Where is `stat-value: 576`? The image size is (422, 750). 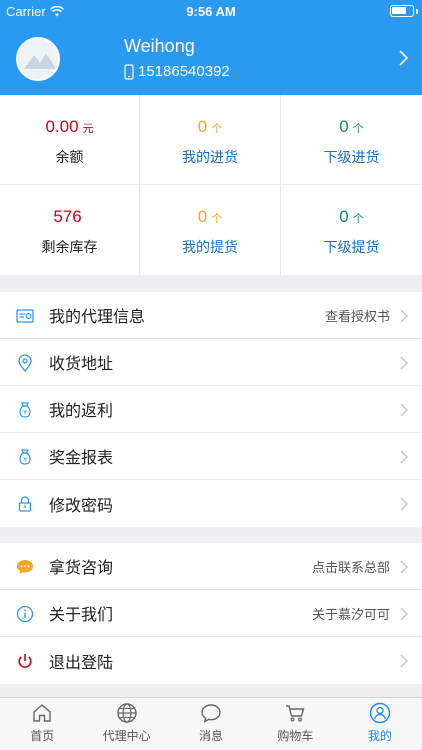 stat-value: 576 is located at coordinates (67, 216).